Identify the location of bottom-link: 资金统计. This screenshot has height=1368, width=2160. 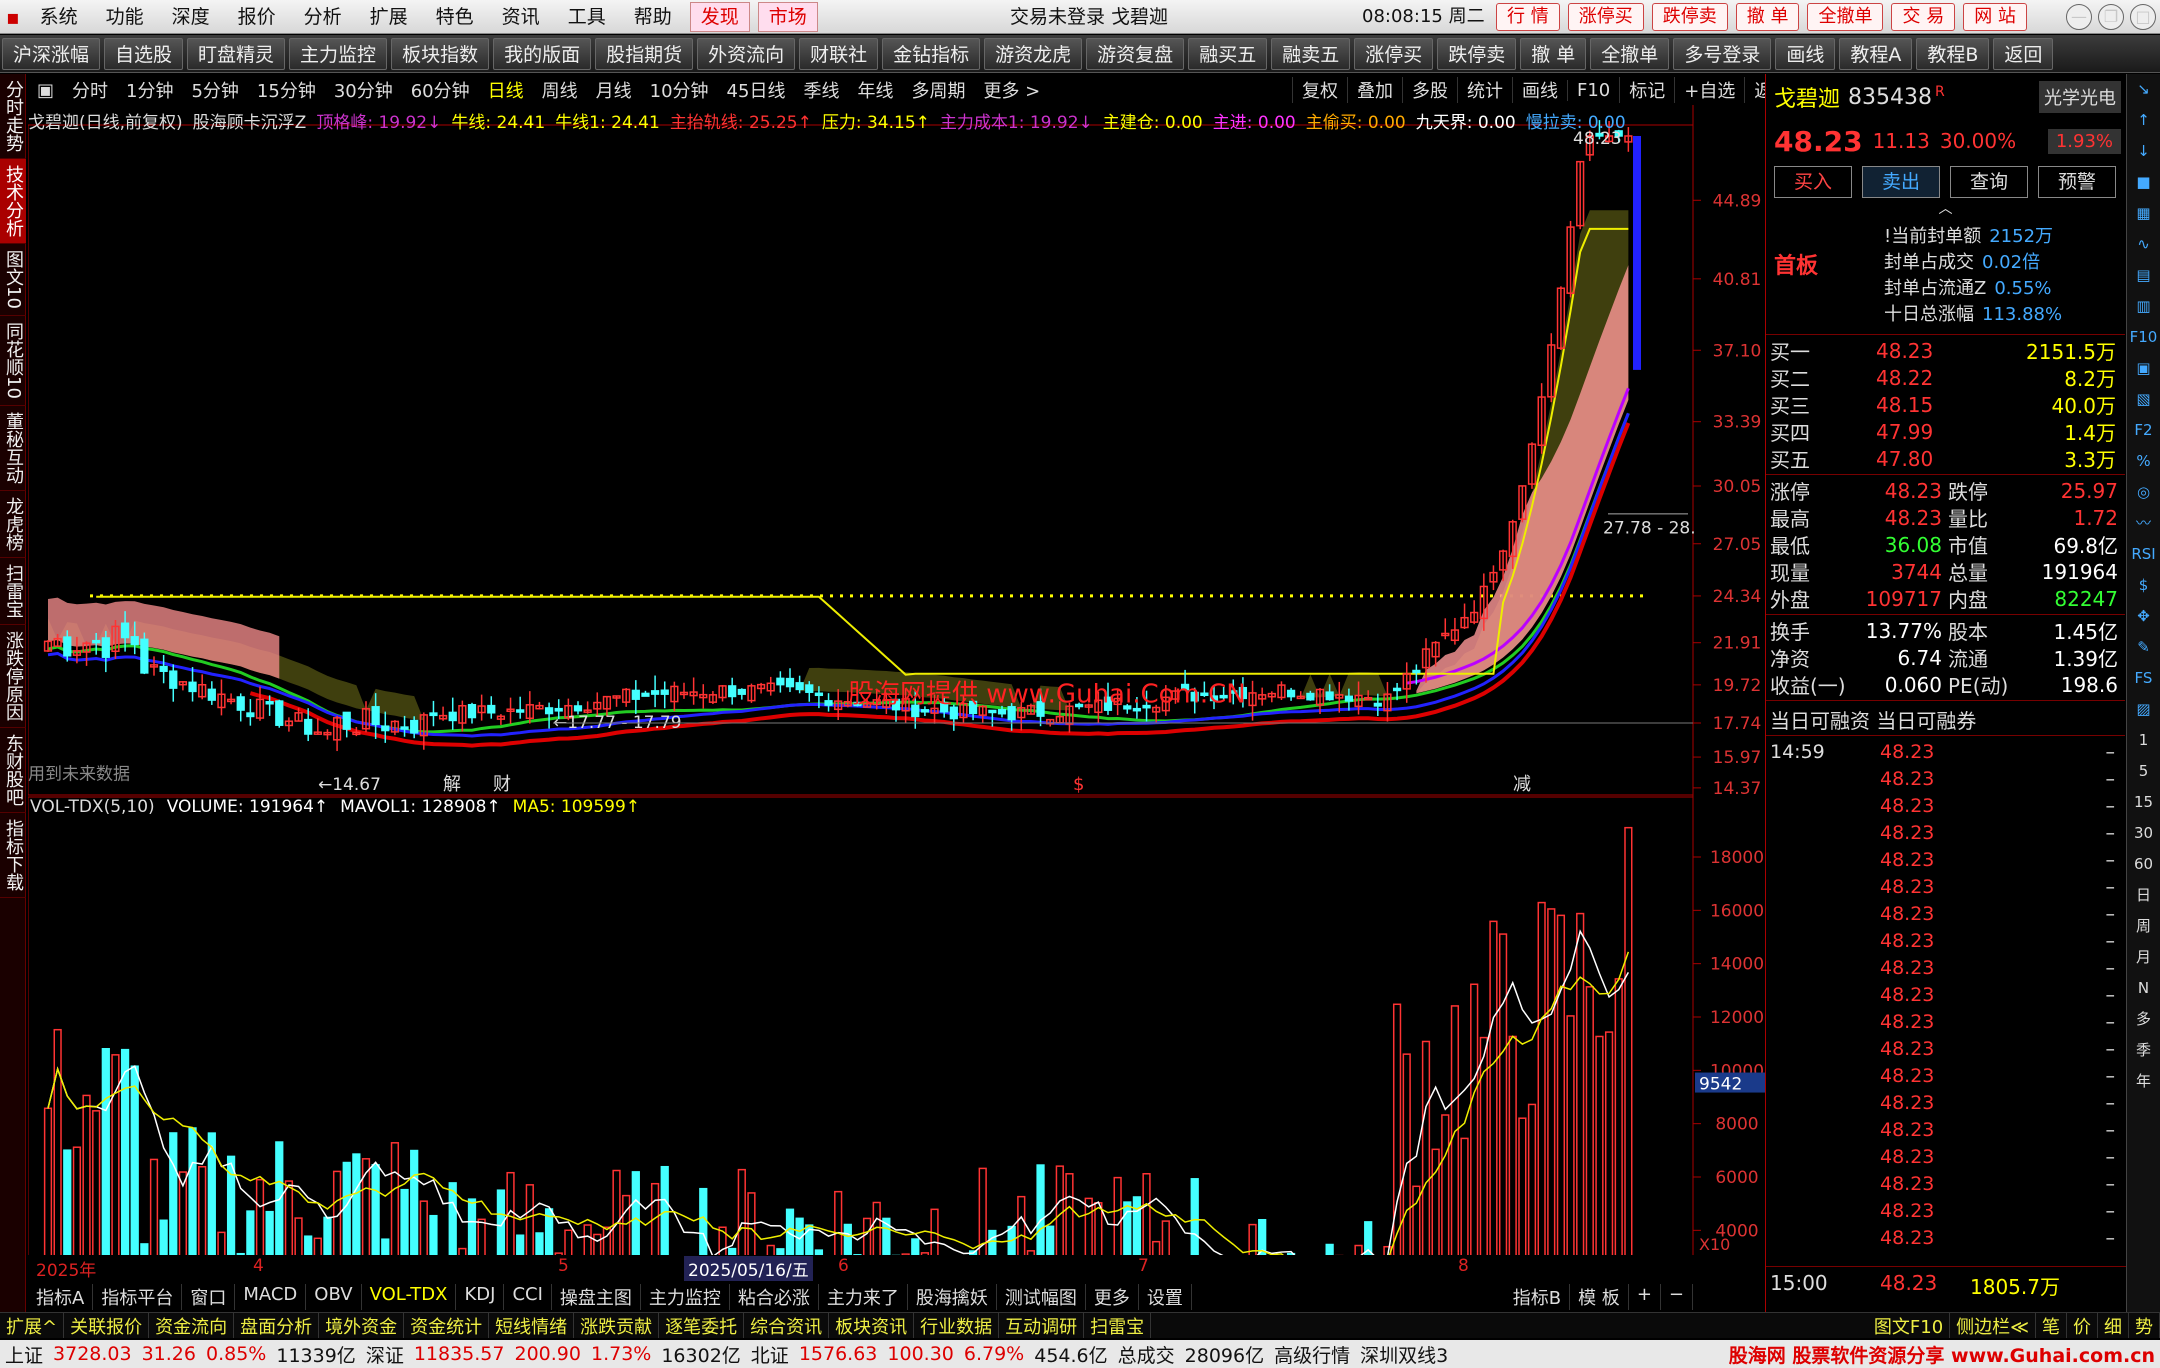
(447, 1325).